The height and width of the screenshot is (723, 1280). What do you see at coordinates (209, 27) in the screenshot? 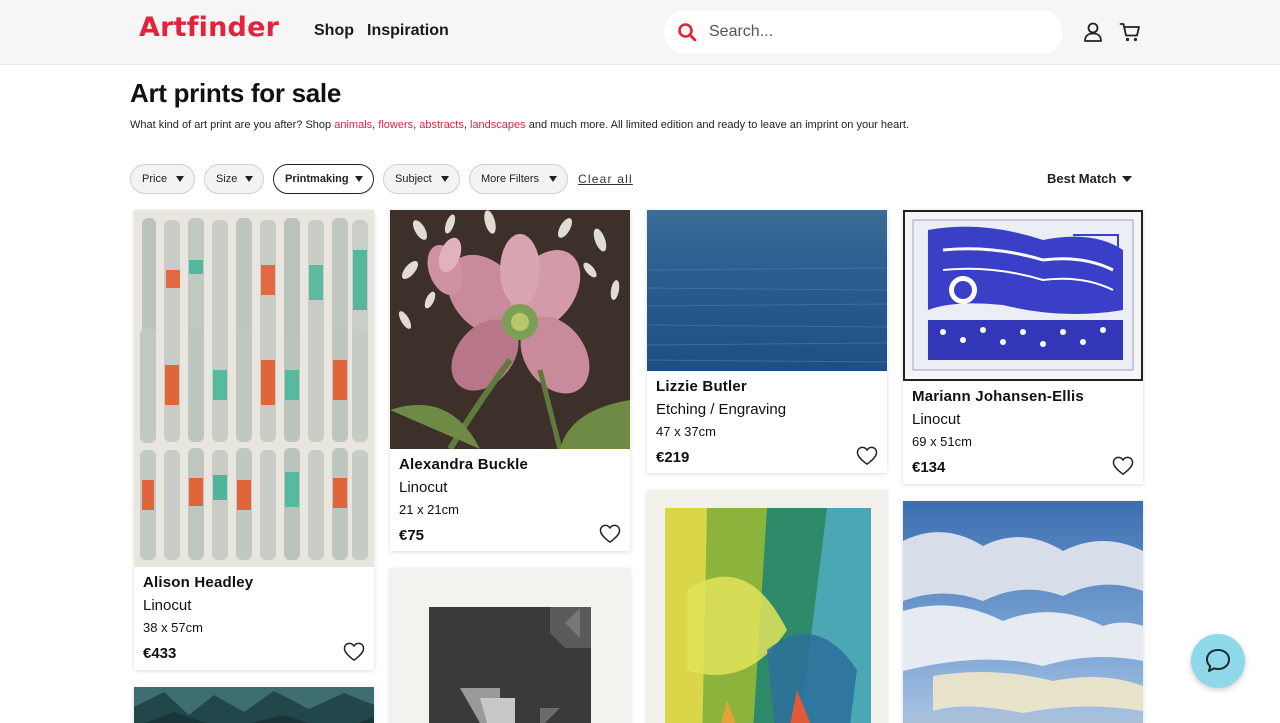
I see `artfinder-logo: Artfinder` at bounding box center [209, 27].